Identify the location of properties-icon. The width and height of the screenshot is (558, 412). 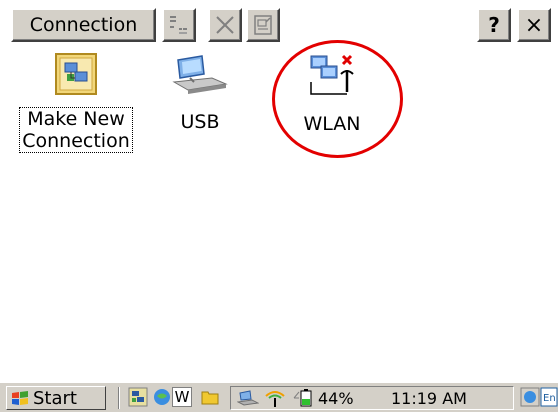
(263, 25).